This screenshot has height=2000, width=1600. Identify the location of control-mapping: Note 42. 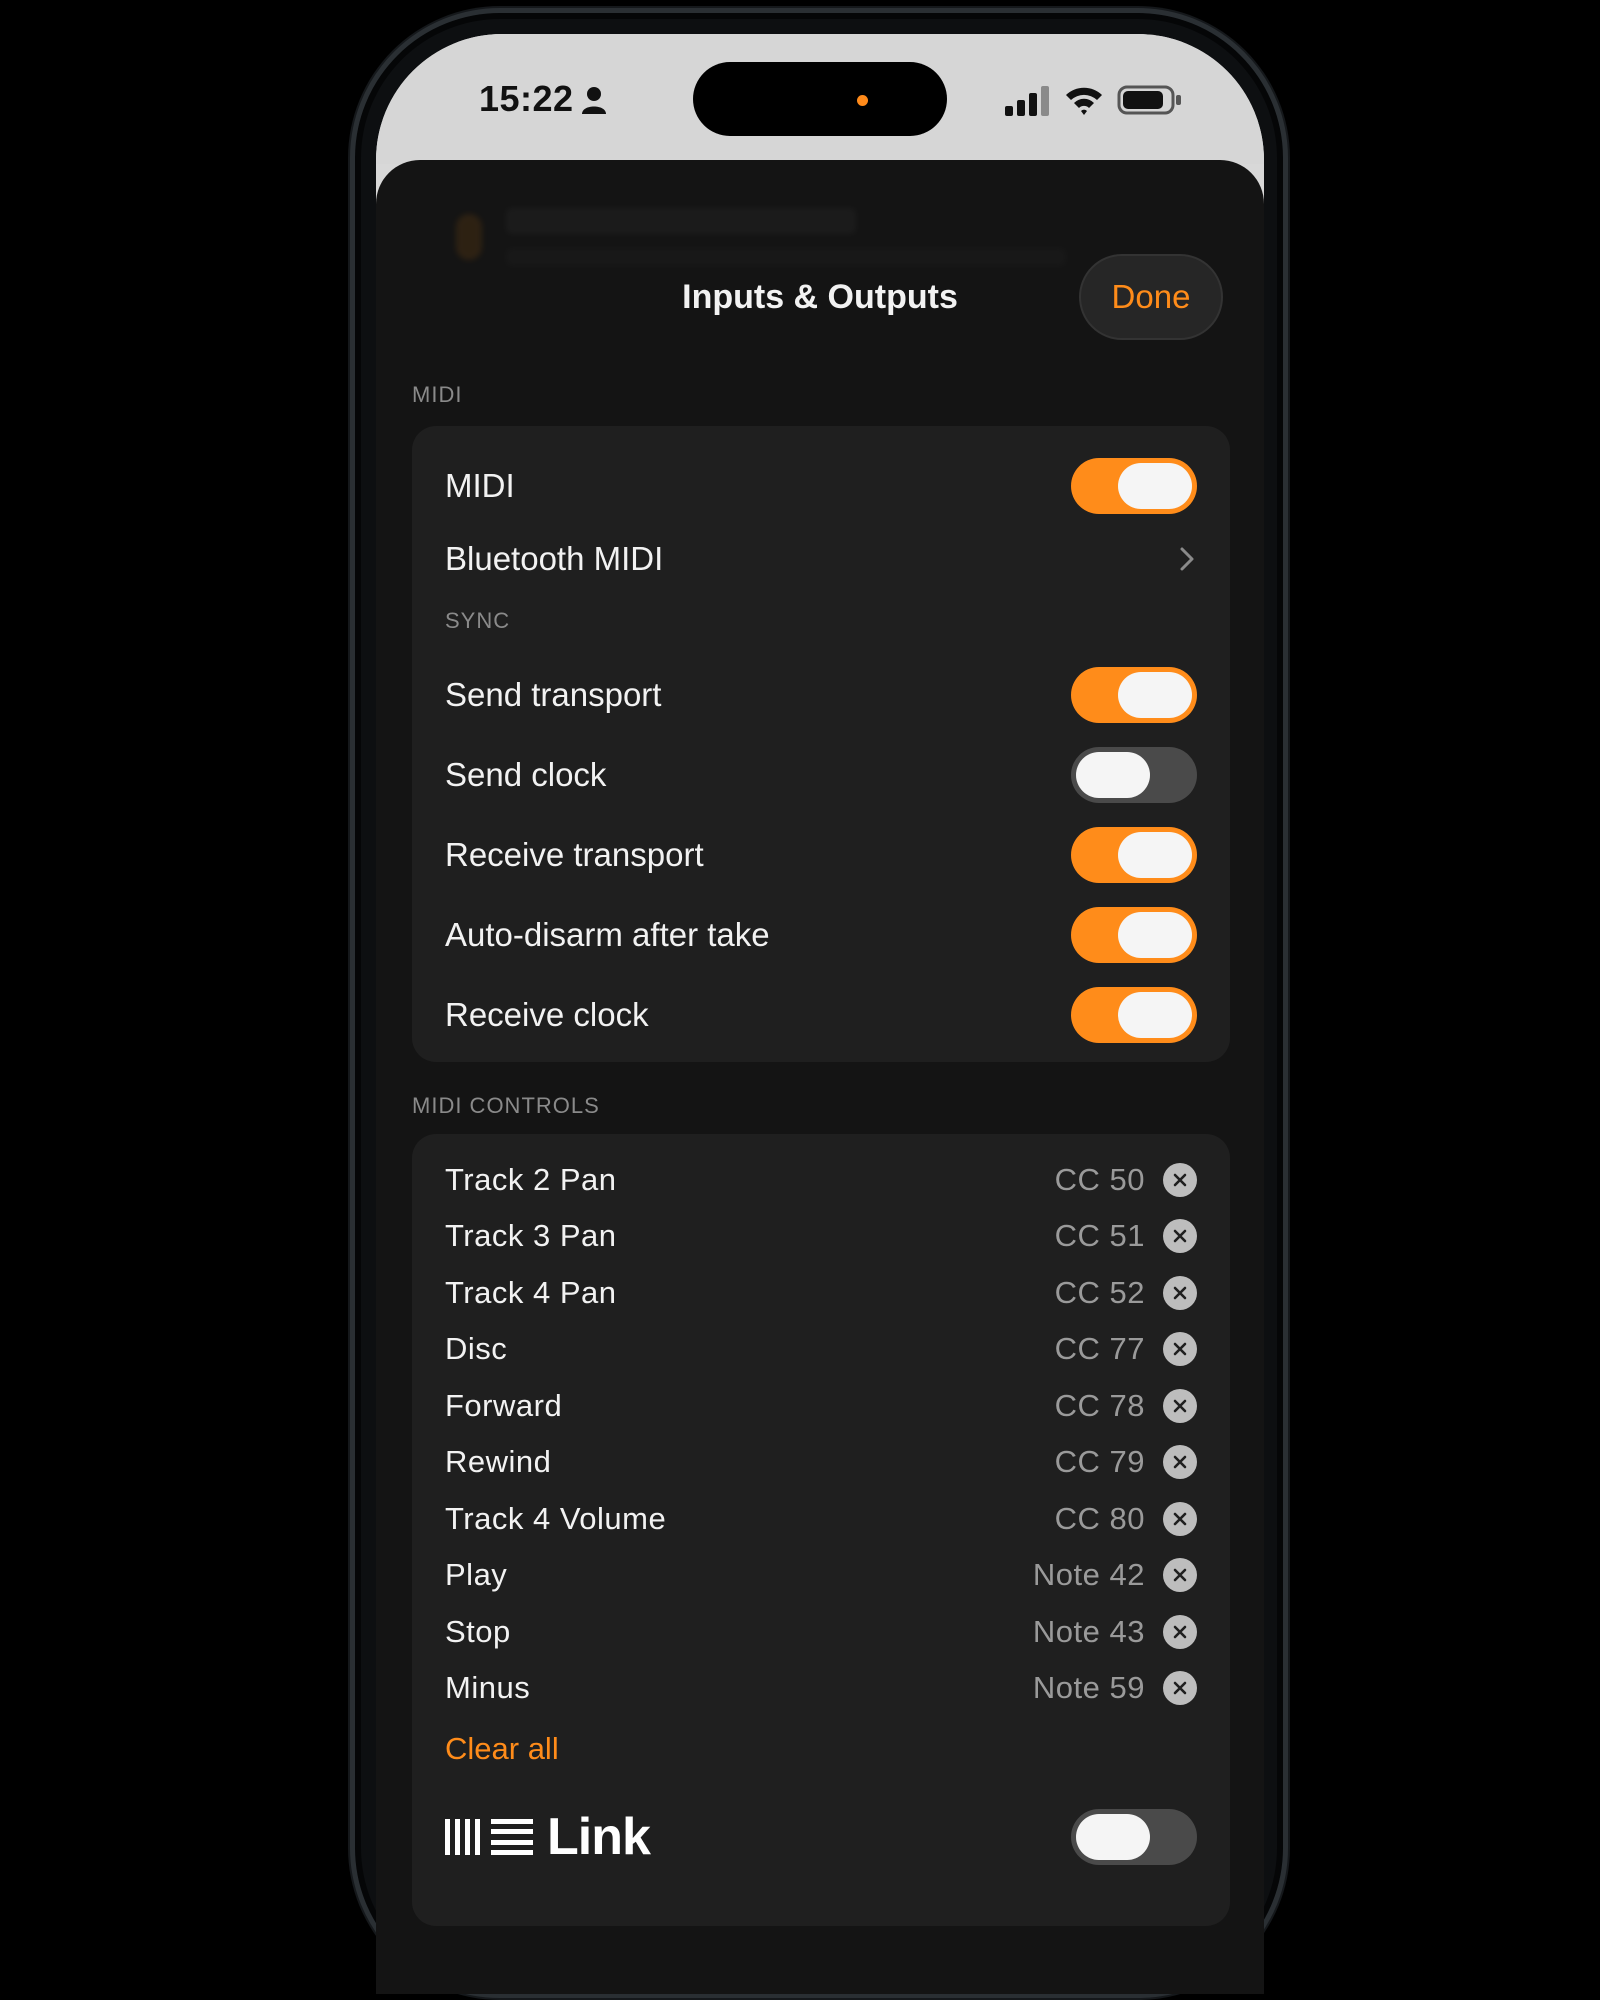
(1088, 1574).